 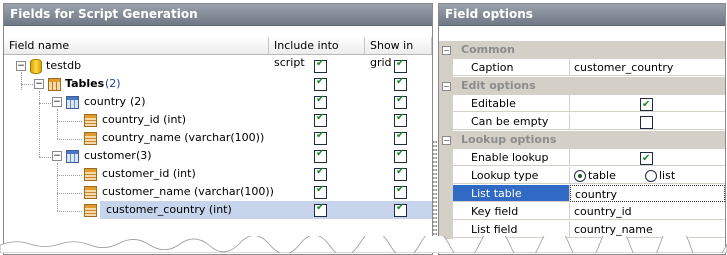 What do you see at coordinates (105, 101) in the screenshot?
I see `tree-row-label: country` at bounding box center [105, 101].